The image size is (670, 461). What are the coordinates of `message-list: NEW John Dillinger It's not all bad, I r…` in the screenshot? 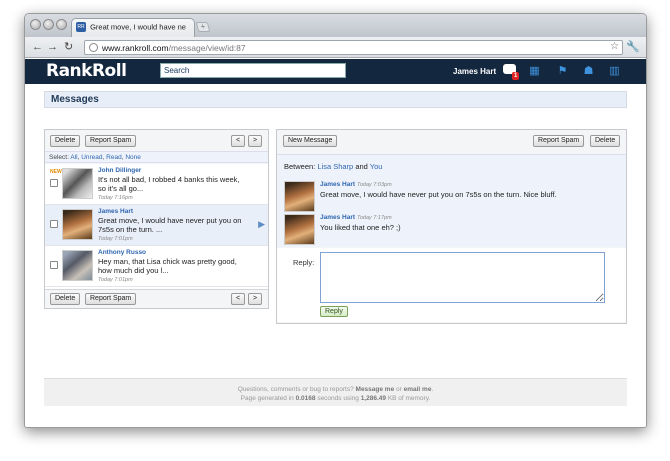 It's located at (156, 227).